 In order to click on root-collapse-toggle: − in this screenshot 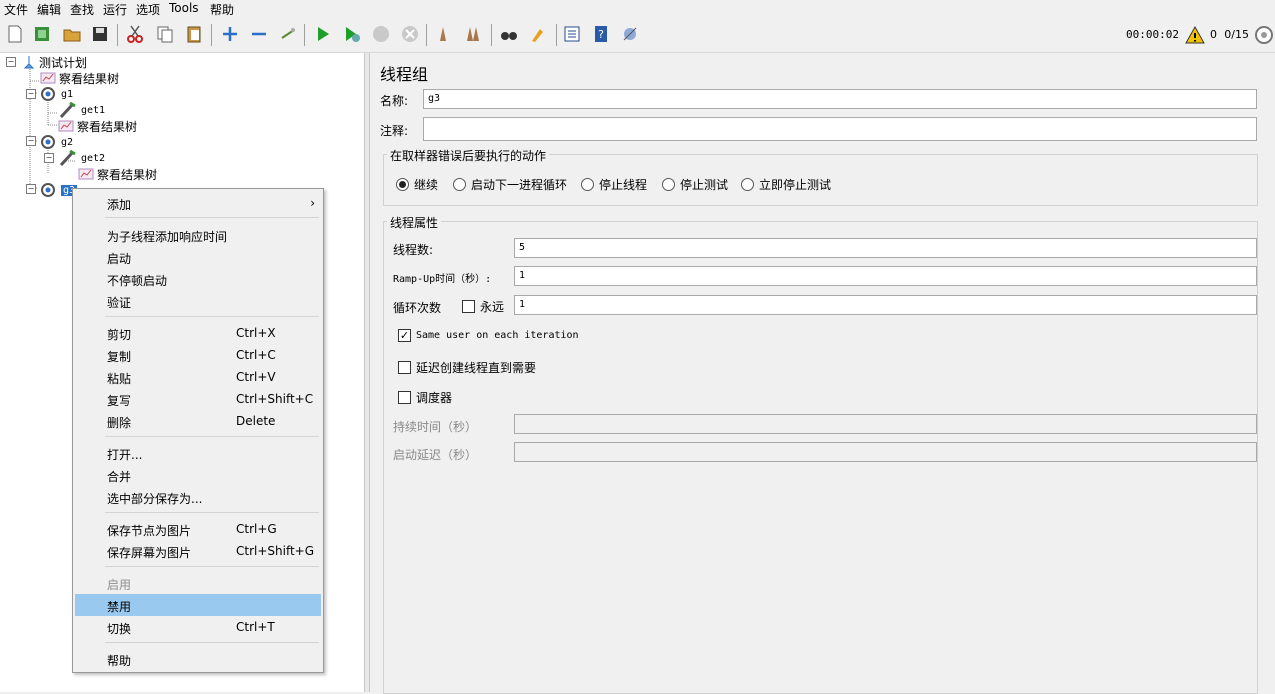, I will do `click(11, 62)`.